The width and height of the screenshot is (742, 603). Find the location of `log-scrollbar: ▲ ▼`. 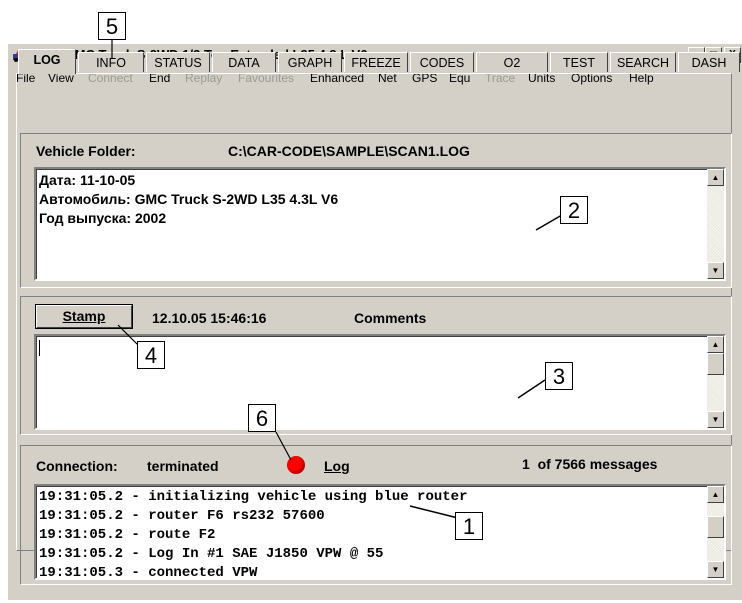

log-scrollbar: ▲ ▼ is located at coordinates (715, 532).